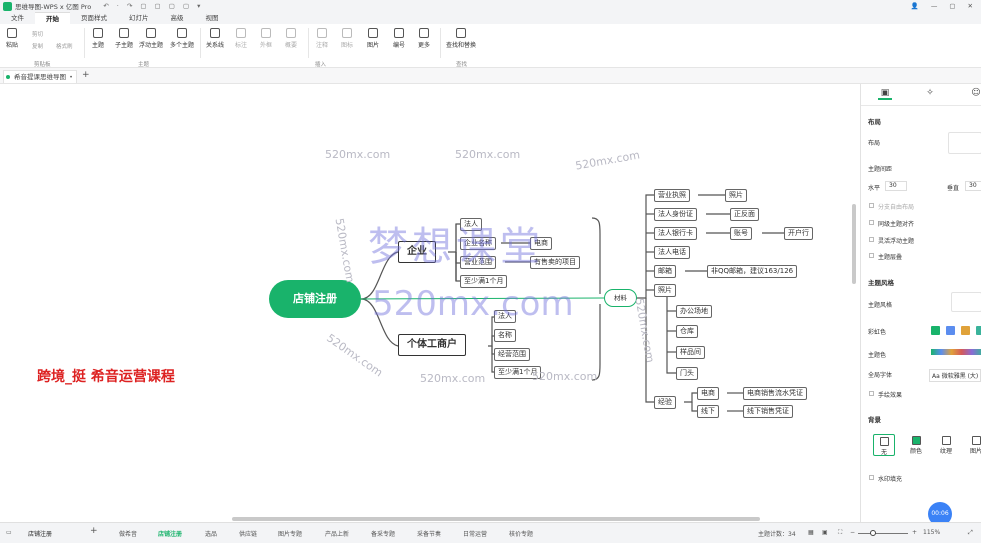 The width and height of the screenshot is (981, 543). Describe the element at coordinates (885, 94) in the screenshot. I see `layout-tab-icon: ▣` at that location.